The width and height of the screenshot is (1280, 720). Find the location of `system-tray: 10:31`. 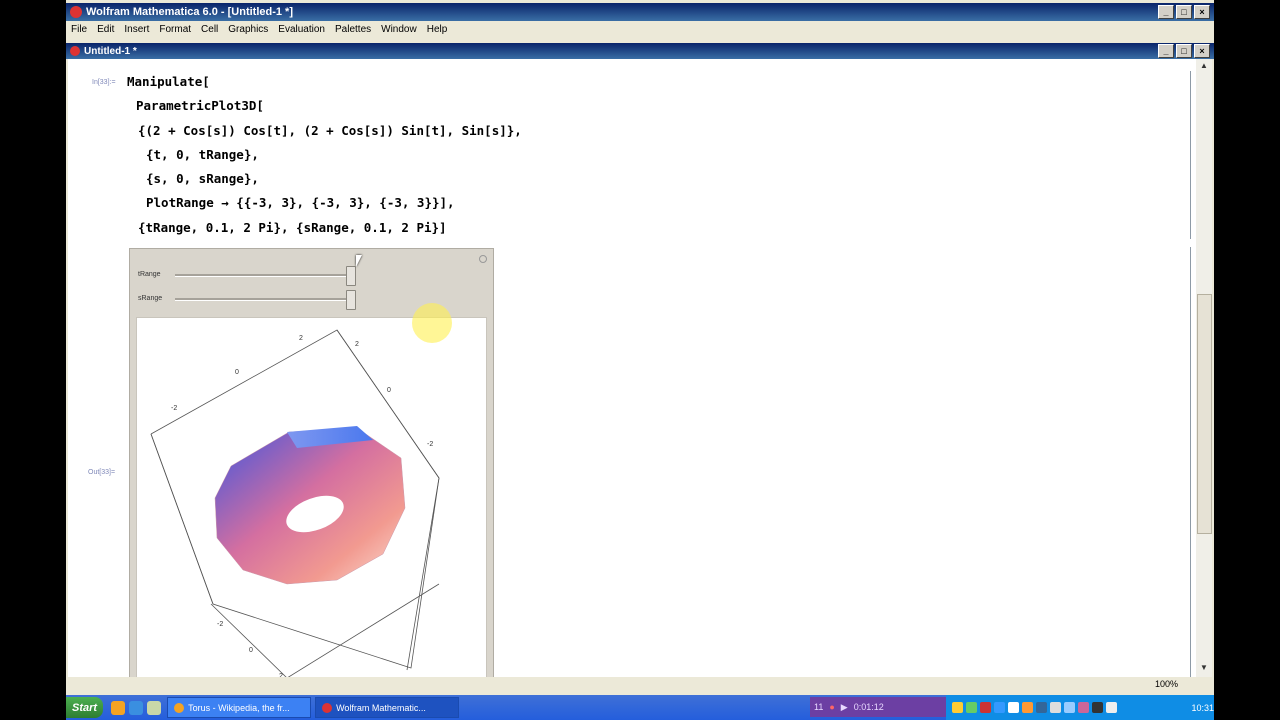

system-tray: 10:31 is located at coordinates (1080, 707).